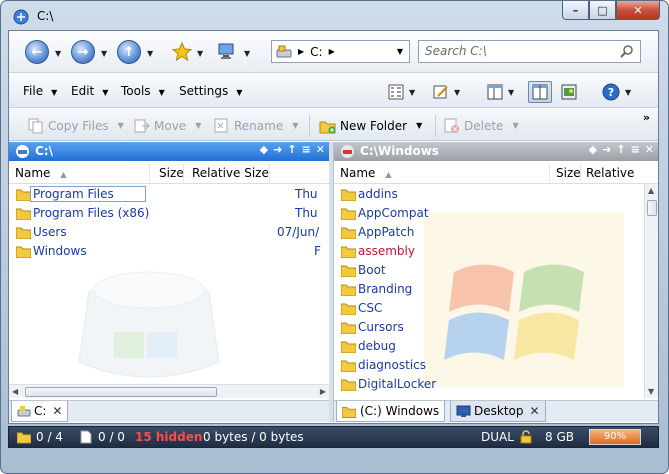  Describe the element at coordinates (247, 53) in the screenshot. I see `computer-dropdown-icon: ▼` at that location.